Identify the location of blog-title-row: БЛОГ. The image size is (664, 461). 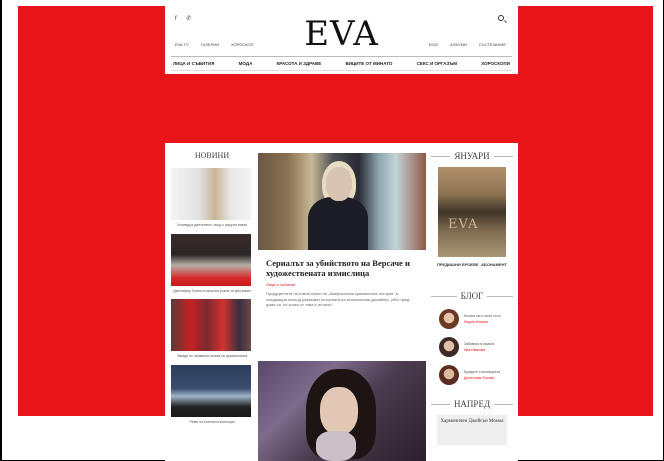
(472, 296).